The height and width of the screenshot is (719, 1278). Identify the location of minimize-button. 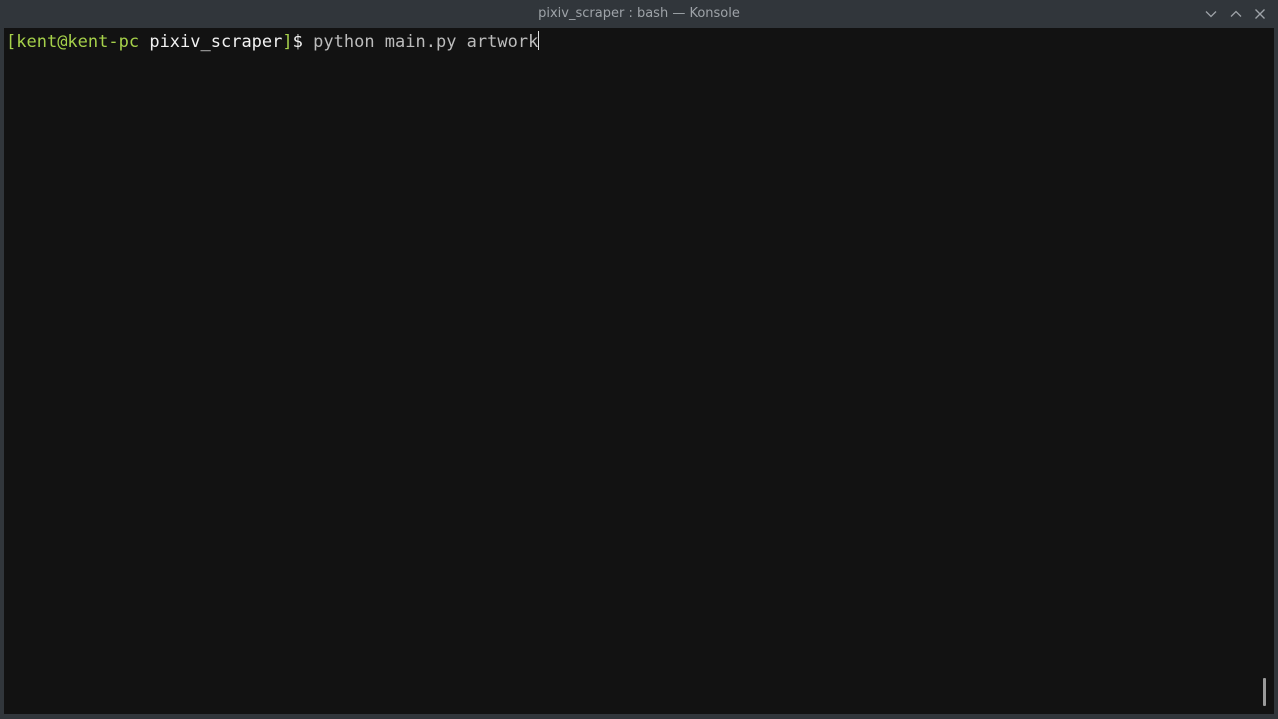
(1211, 14).